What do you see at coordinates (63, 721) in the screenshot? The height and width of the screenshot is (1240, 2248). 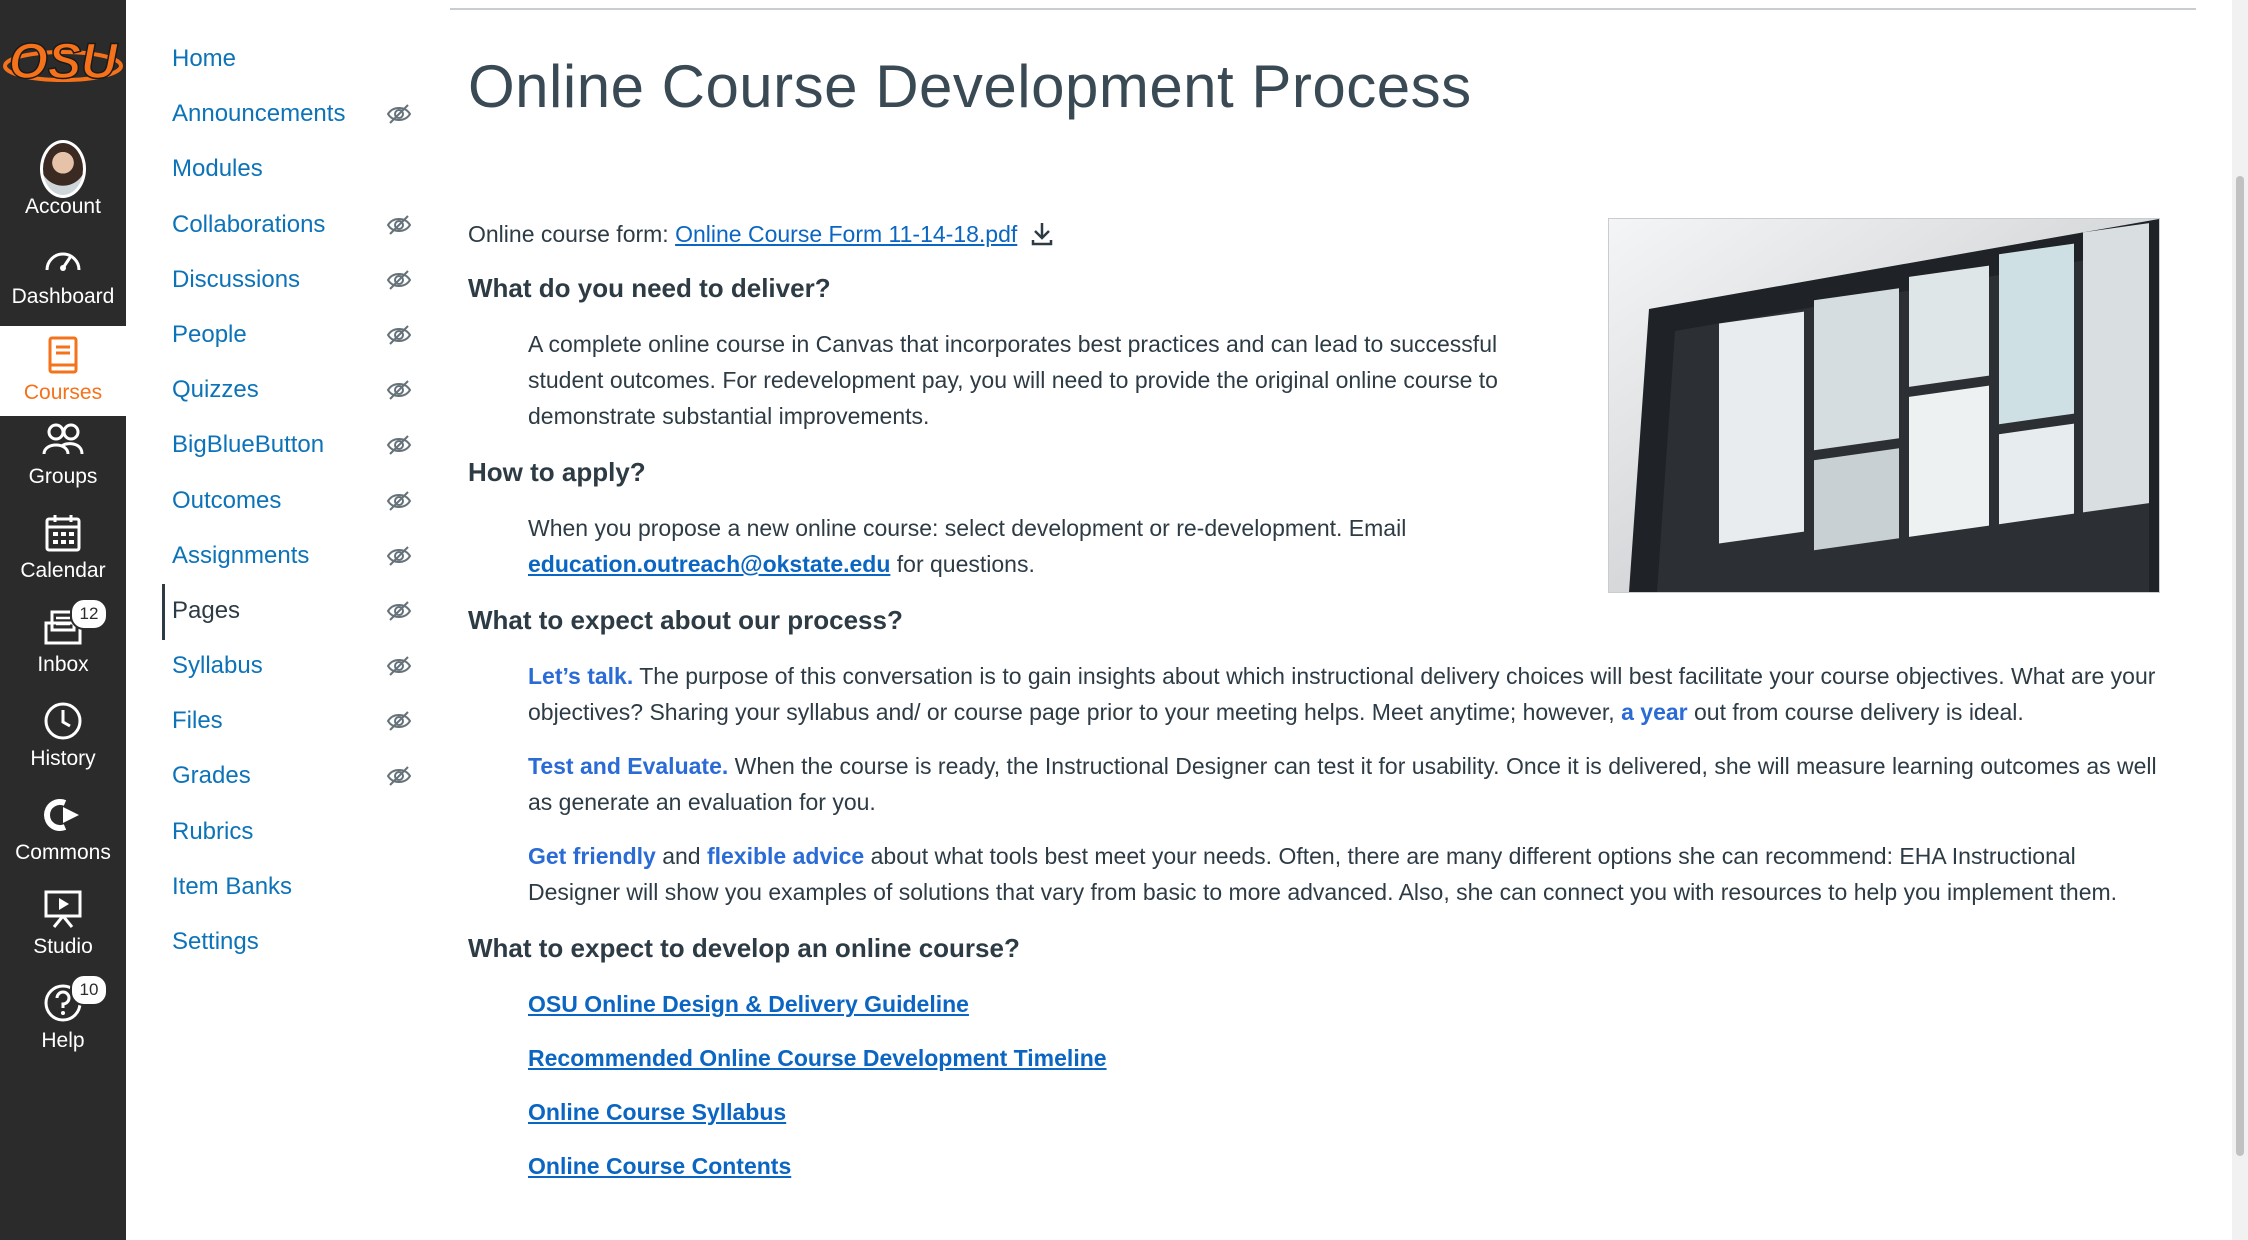 I see `clock-icon` at bounding box center [63, 721].